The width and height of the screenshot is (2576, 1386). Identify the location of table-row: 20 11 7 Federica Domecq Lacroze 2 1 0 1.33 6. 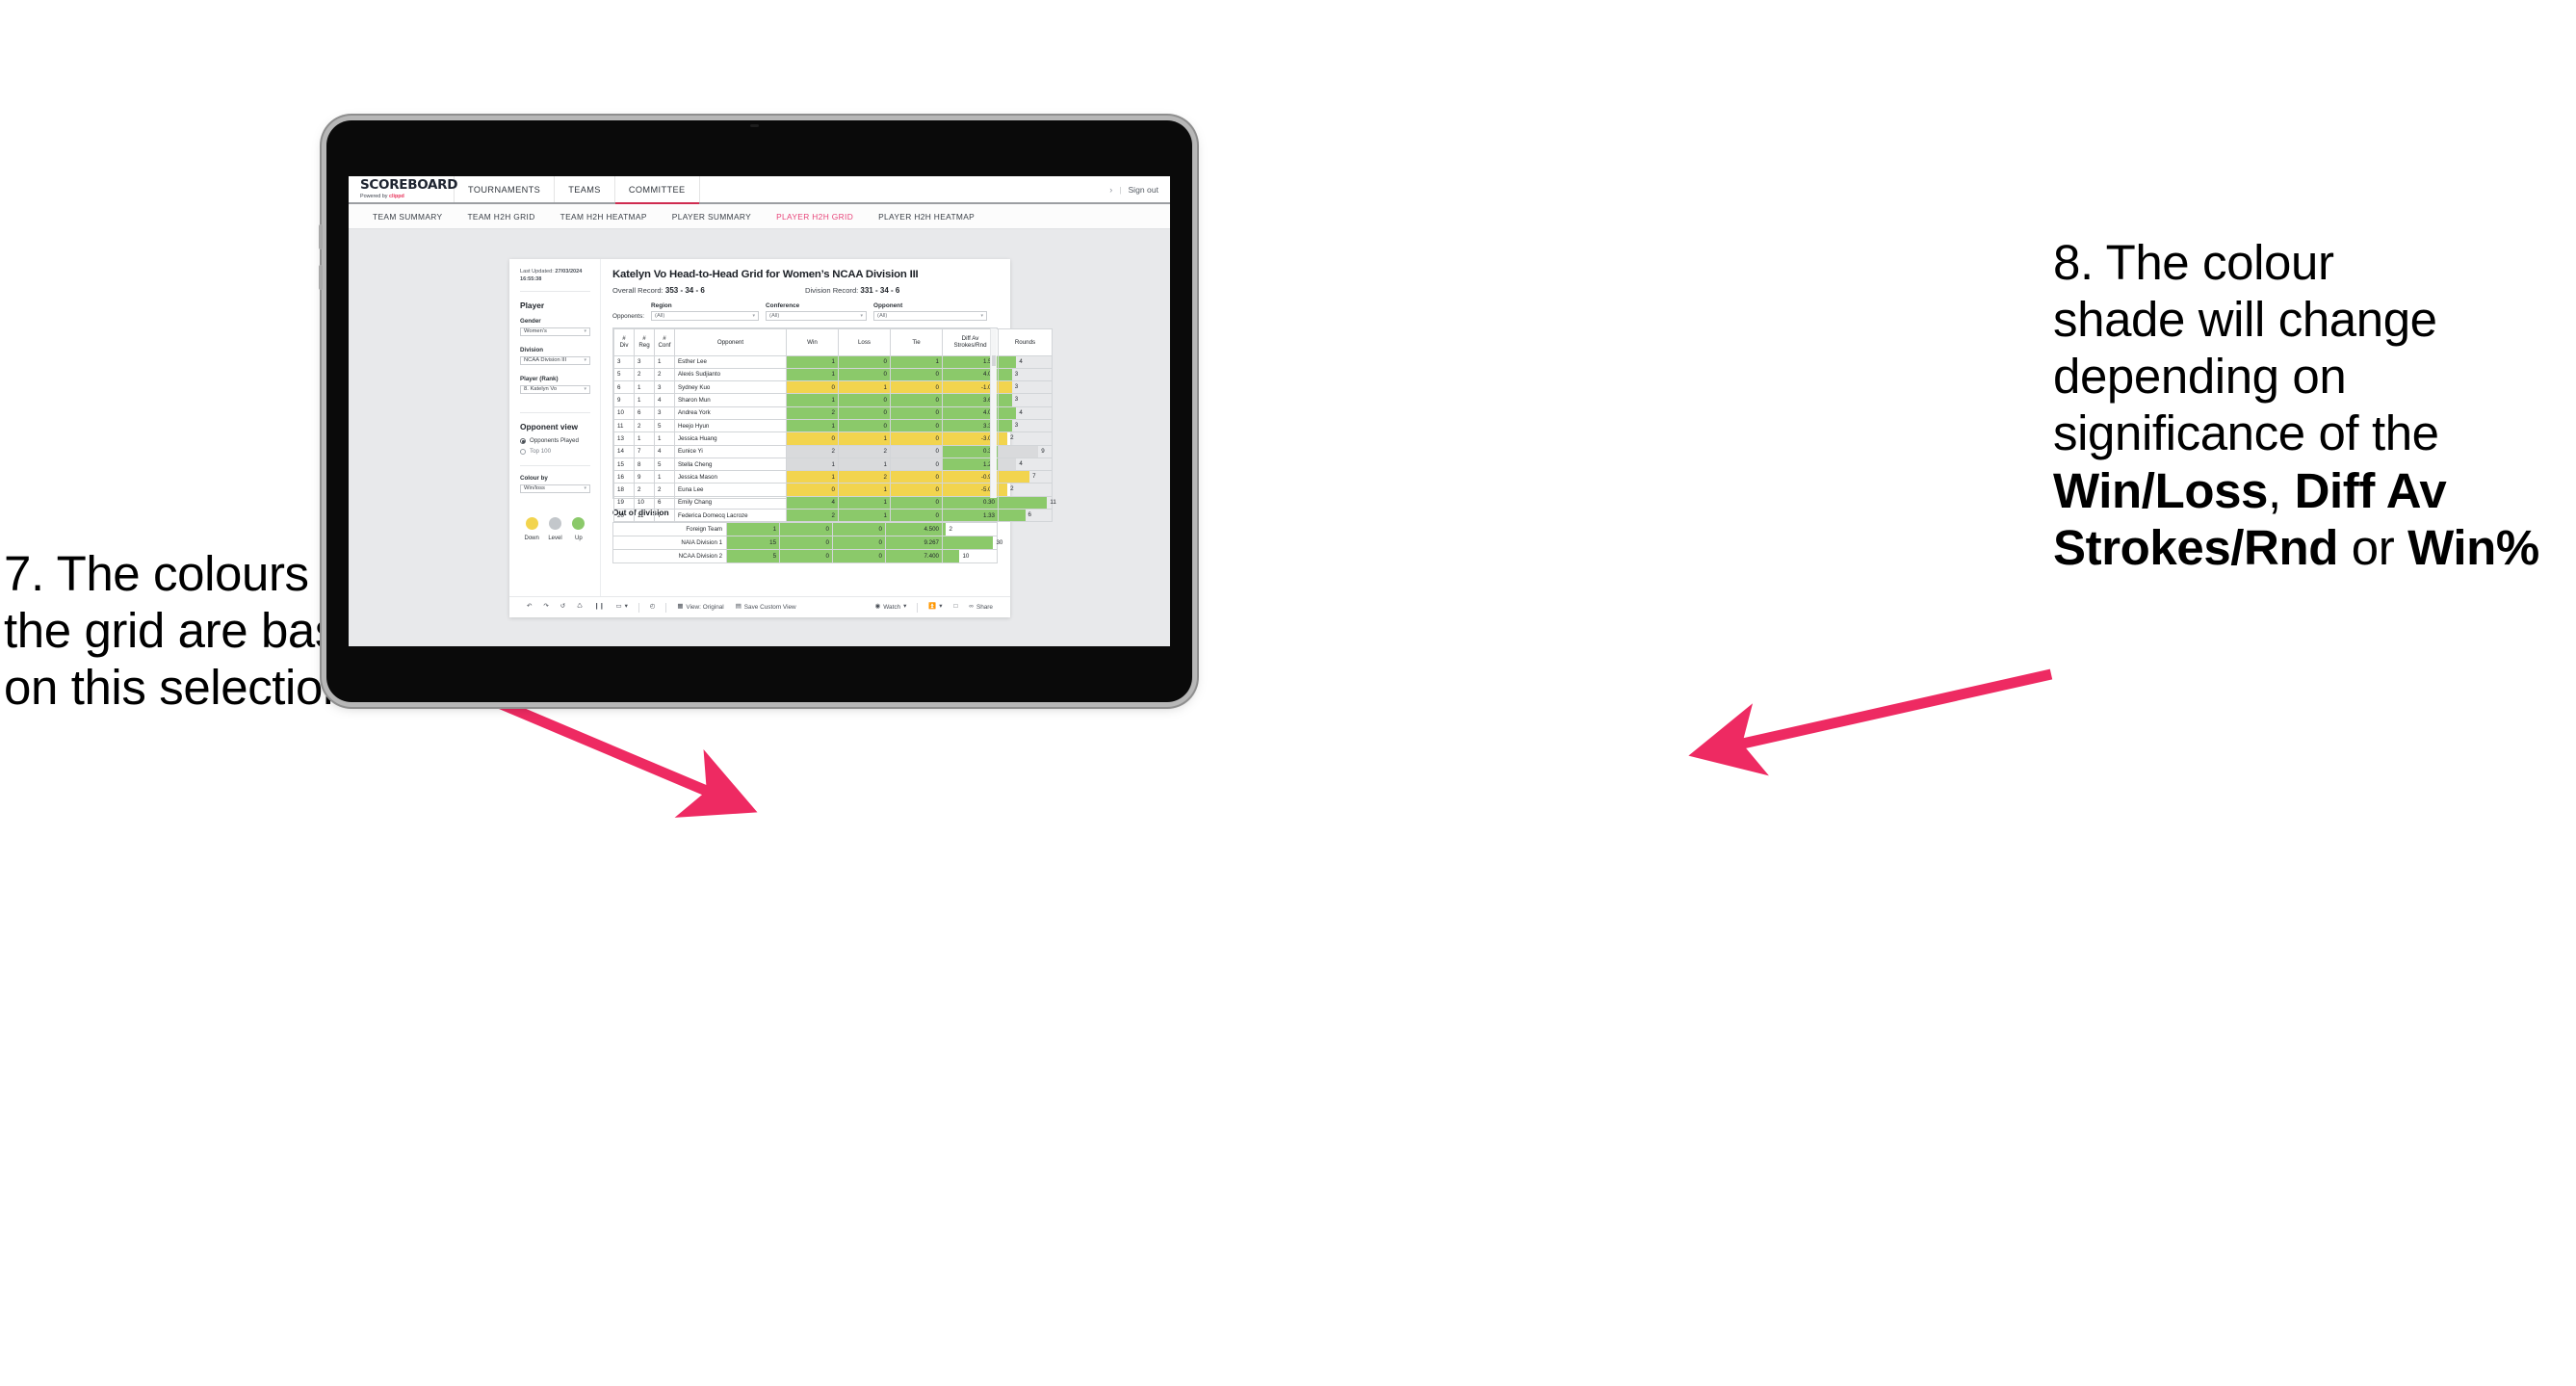
(833, 516).